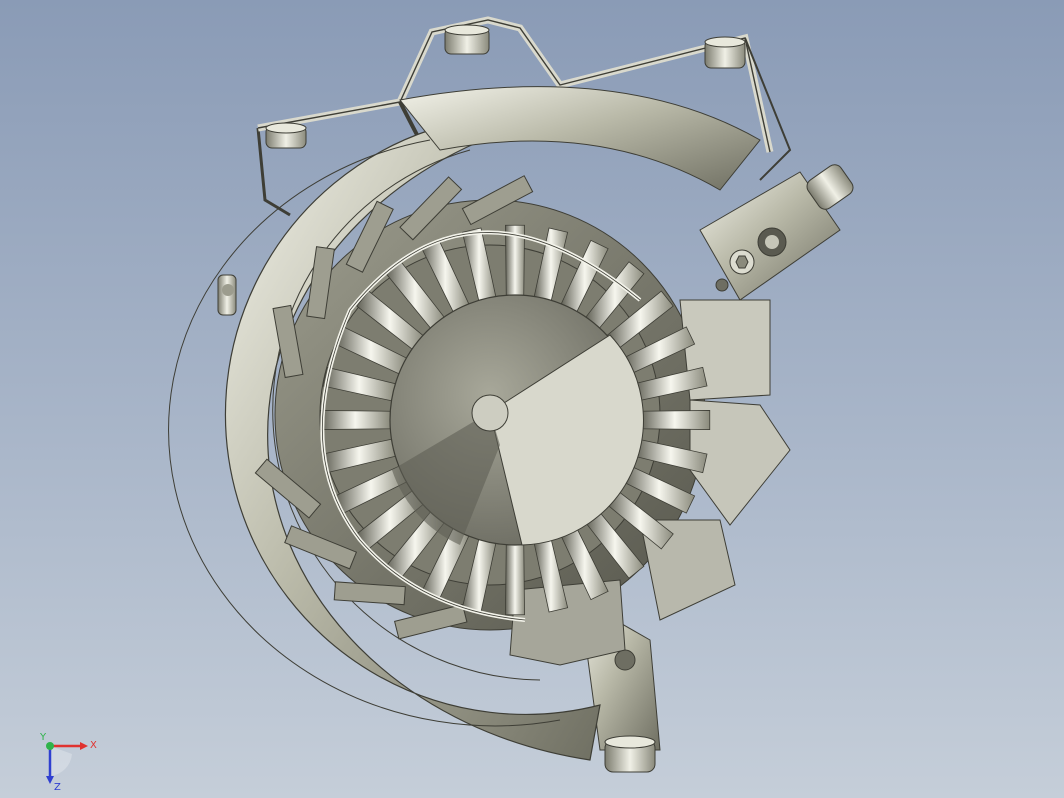  I want to click on x-axis-label: X, so click(93, 745).